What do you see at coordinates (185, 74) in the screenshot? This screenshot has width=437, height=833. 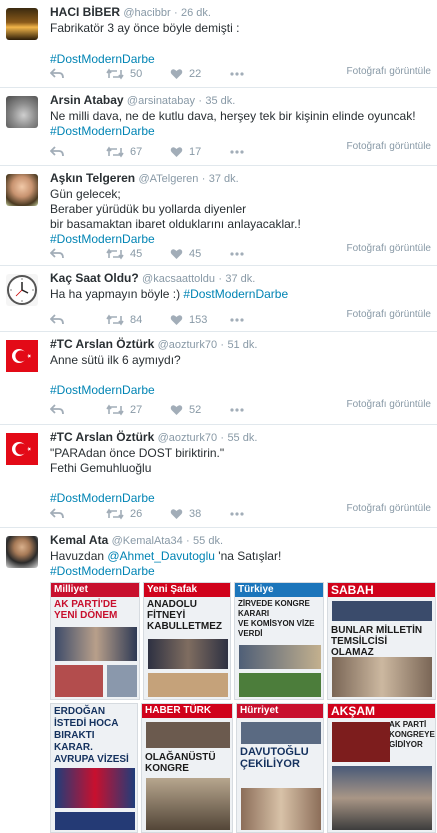 I see `like-button: 22` at bounding box center [185, 74].